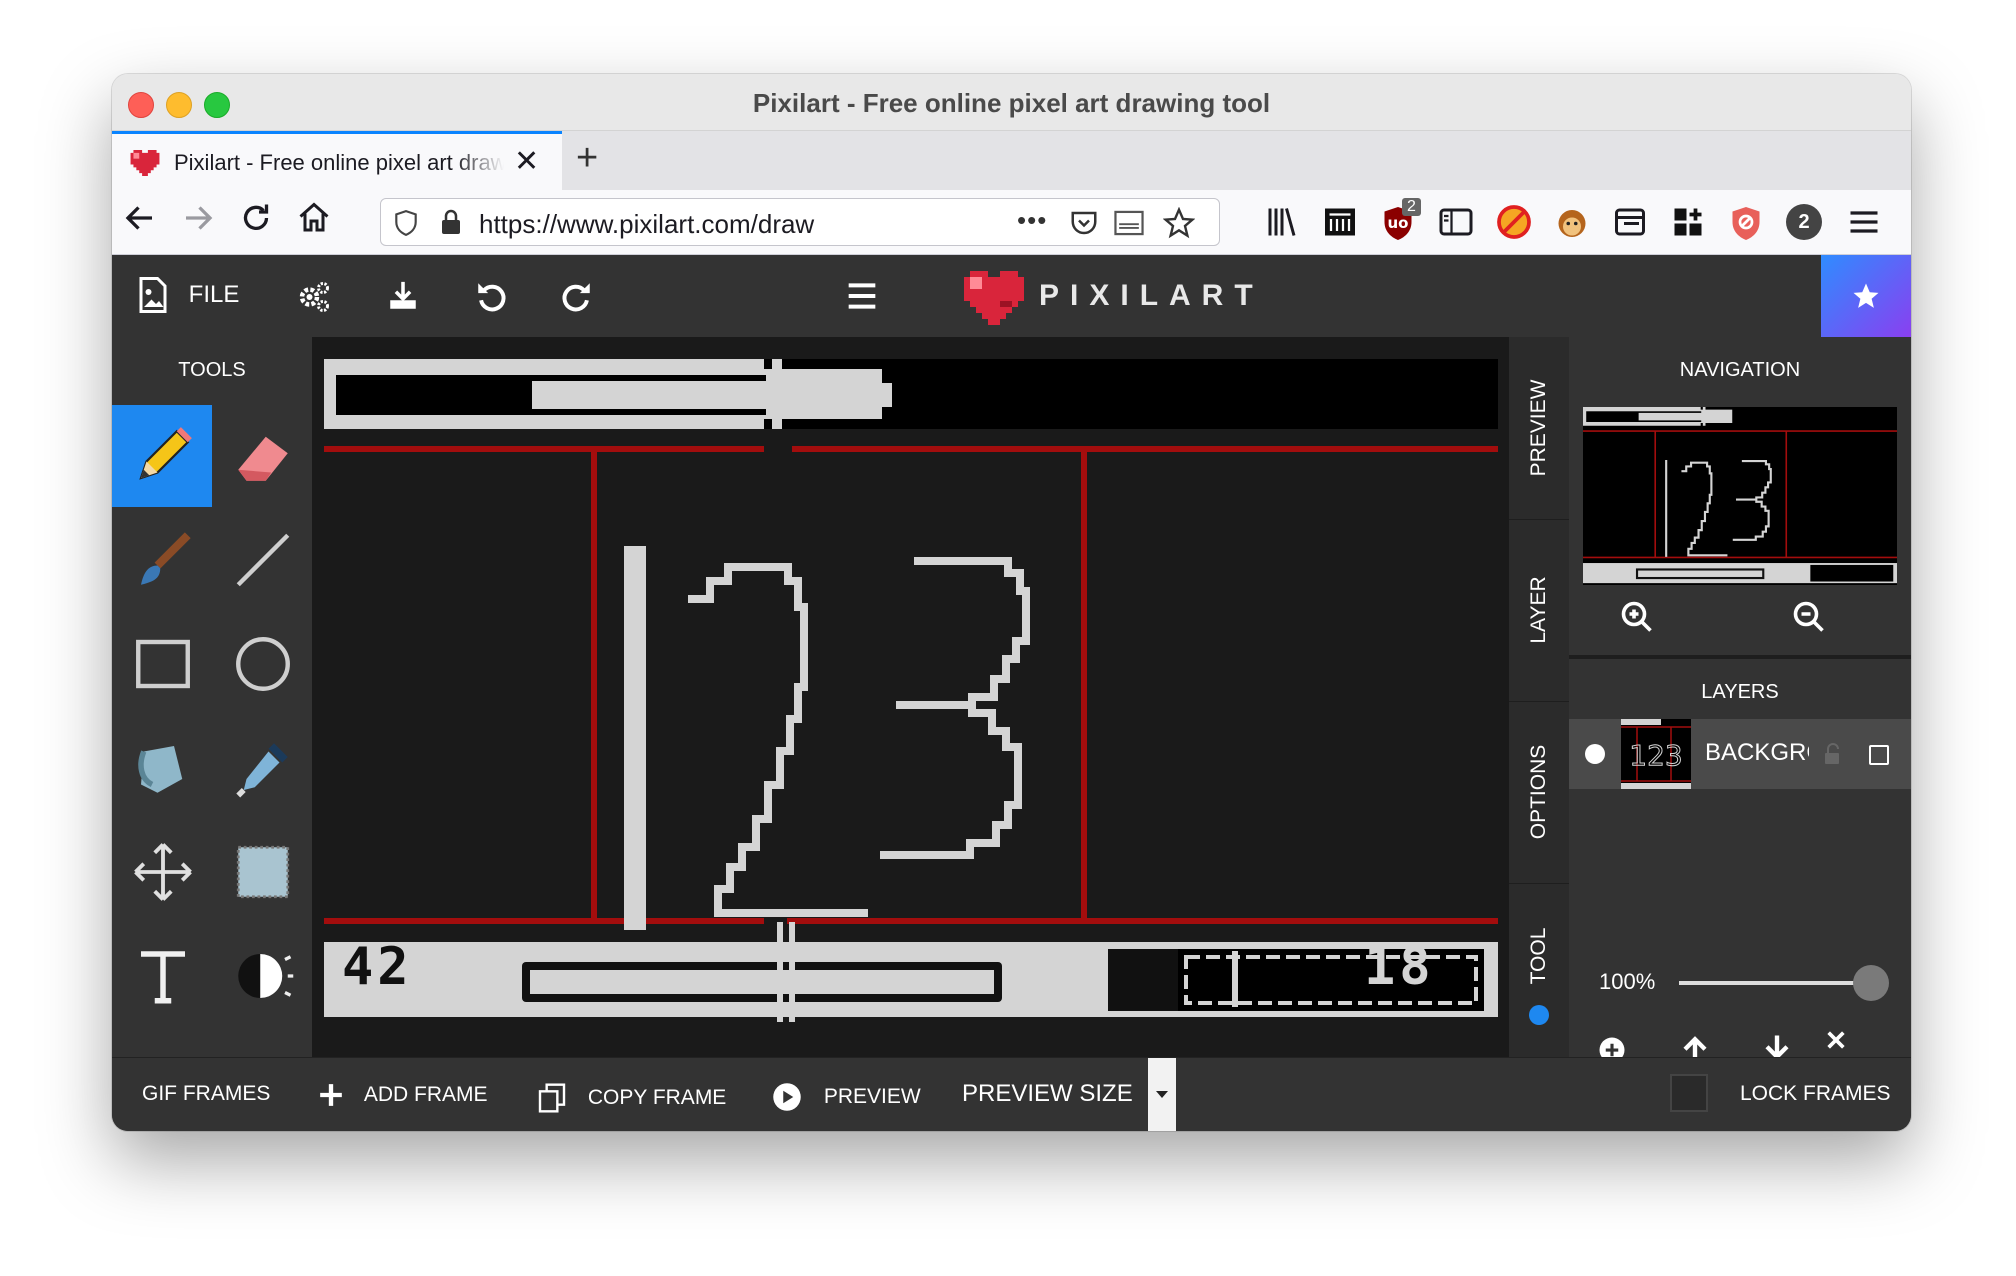 The image size is (2016, 1276). I want to click on copy-icon, so click(552, 1098).